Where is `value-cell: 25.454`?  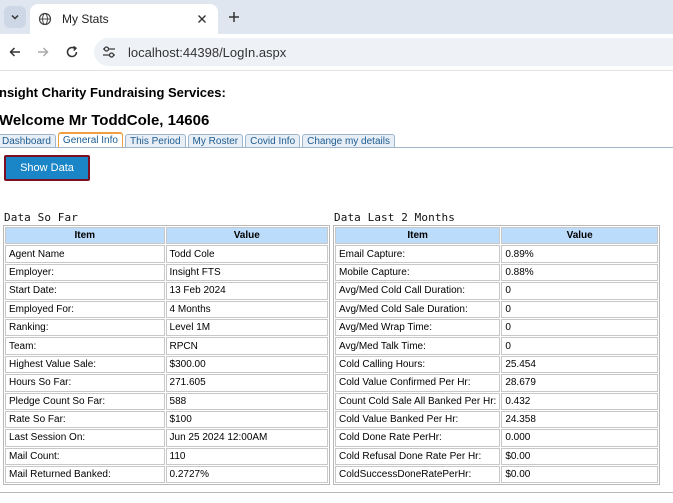
value-cell: 25.454 is located at coordinates (579, 364).